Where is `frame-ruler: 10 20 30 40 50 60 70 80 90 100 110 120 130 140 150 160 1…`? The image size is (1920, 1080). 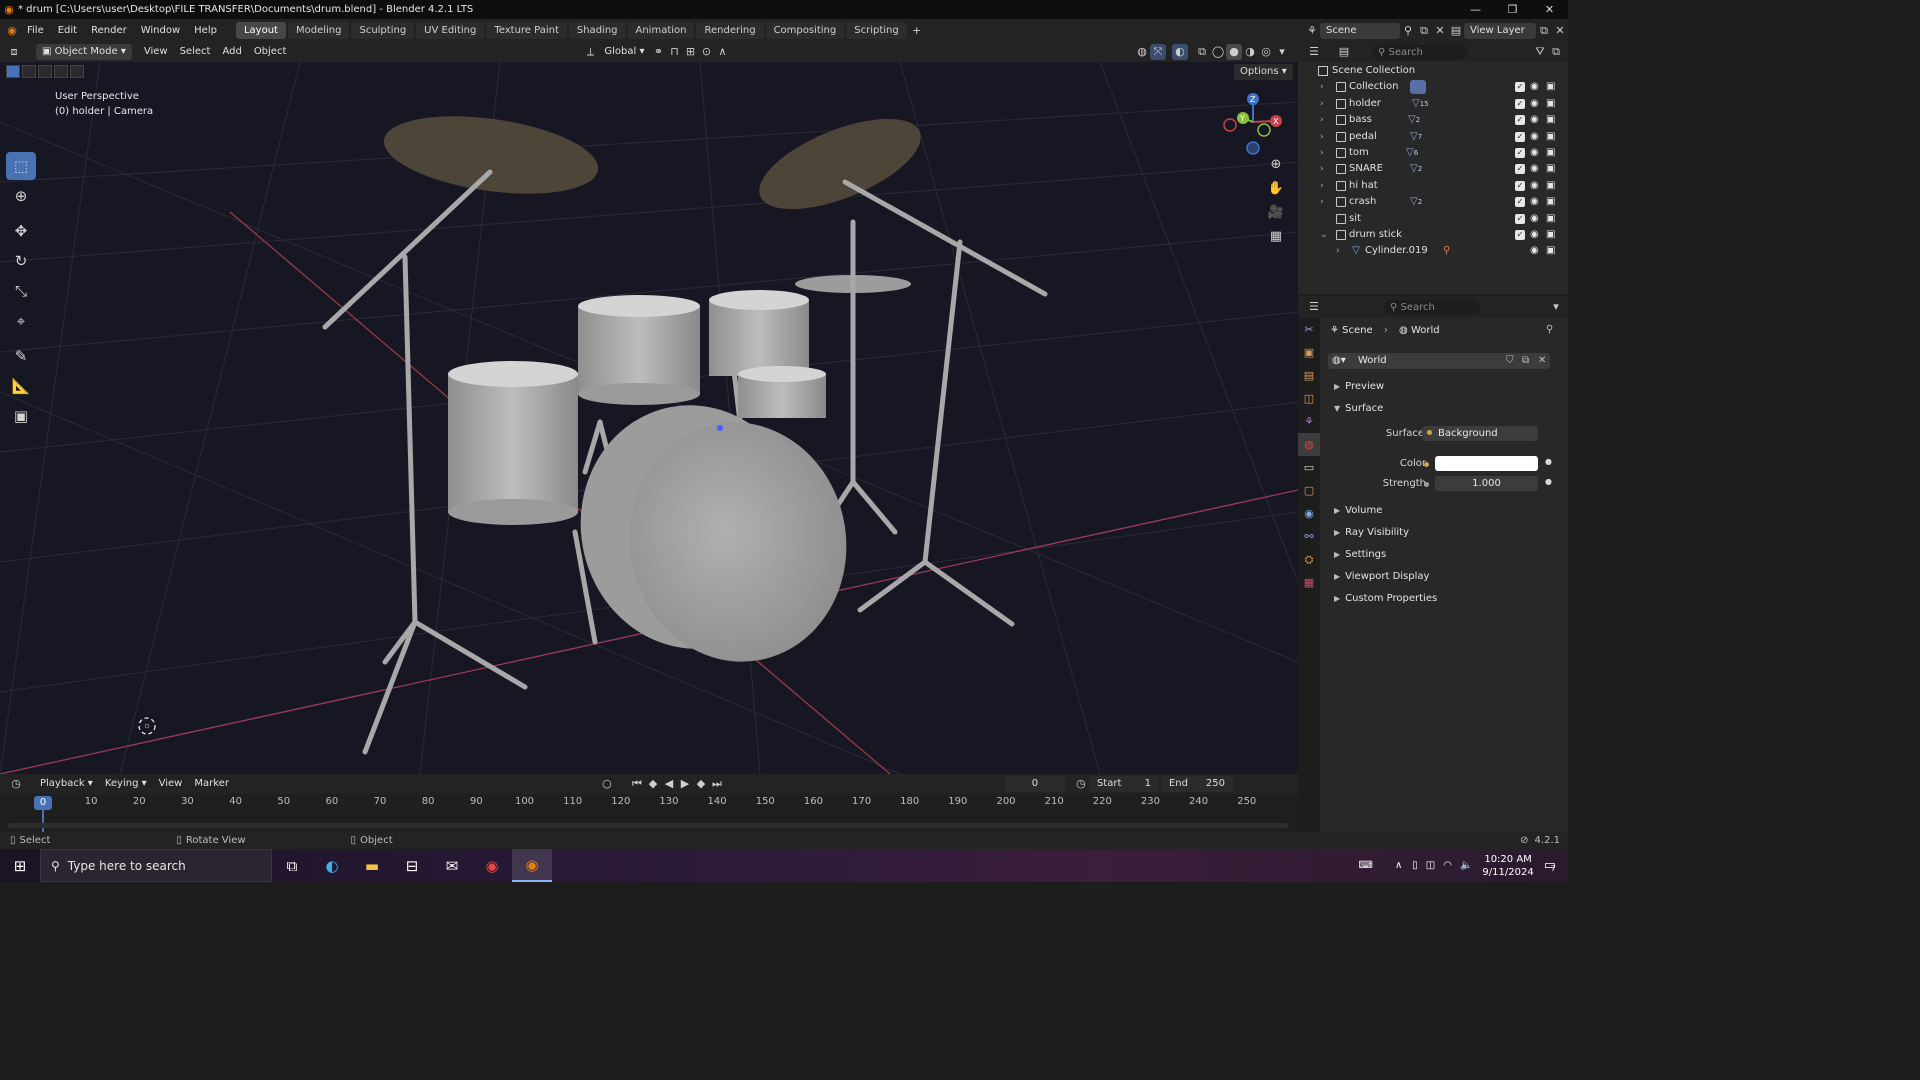
frame-ruler: 10 20 30 40 50 60 70 80 90 100 110 120 130 140 150 160 1… is located at coordinates (649, 803).